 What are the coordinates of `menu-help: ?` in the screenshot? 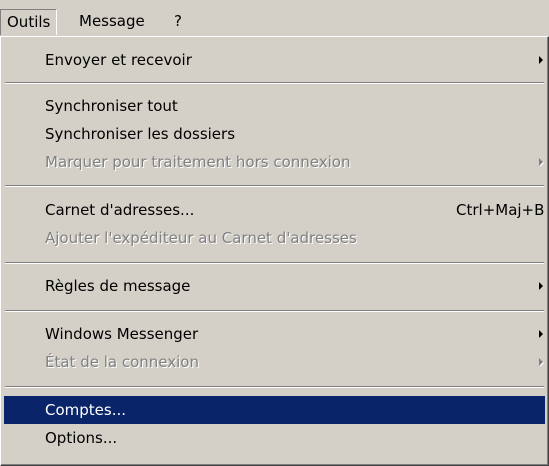 It's located at (178, 22).